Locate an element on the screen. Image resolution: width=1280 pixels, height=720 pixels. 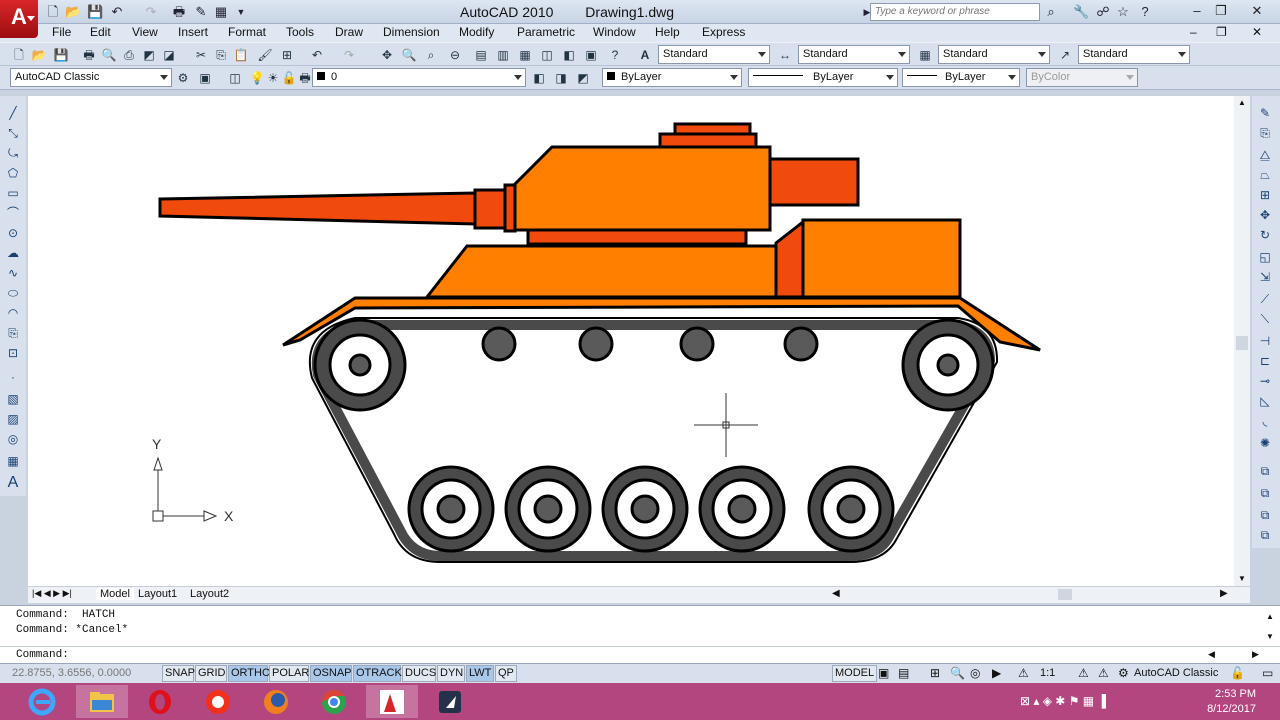
workspace-settings-icon: ⚙ is located at coordinates (183, 78).